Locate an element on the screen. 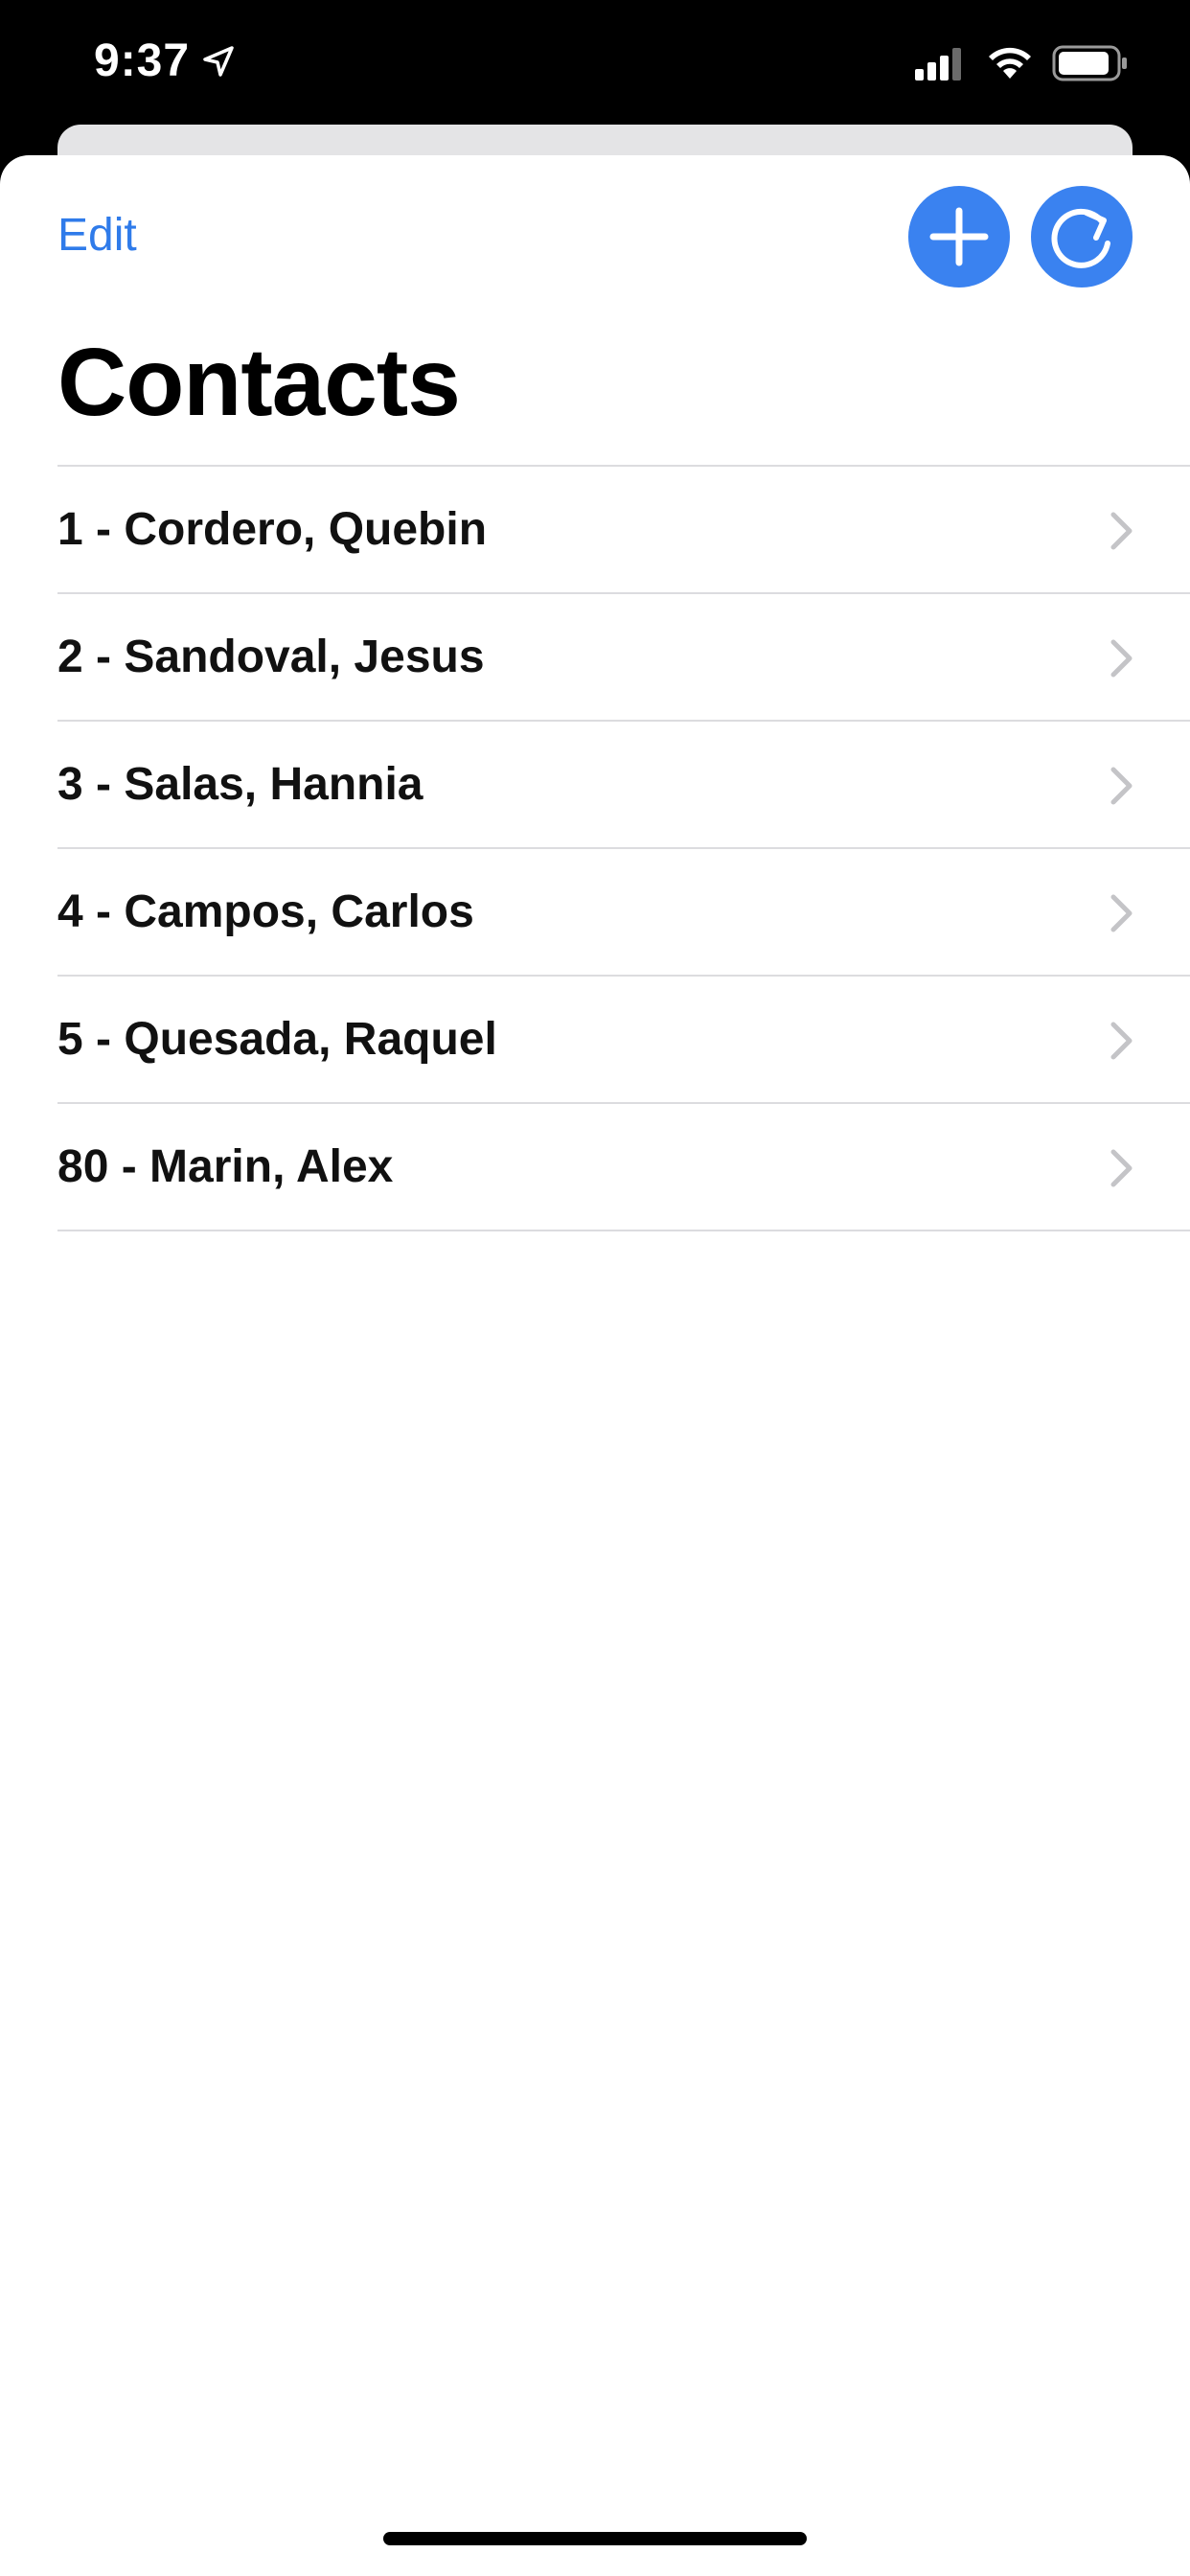 This screenshot has width=1190, height=2576. contact-name: 1 - Cordero, Quebin is located at coordinates (272, 529).